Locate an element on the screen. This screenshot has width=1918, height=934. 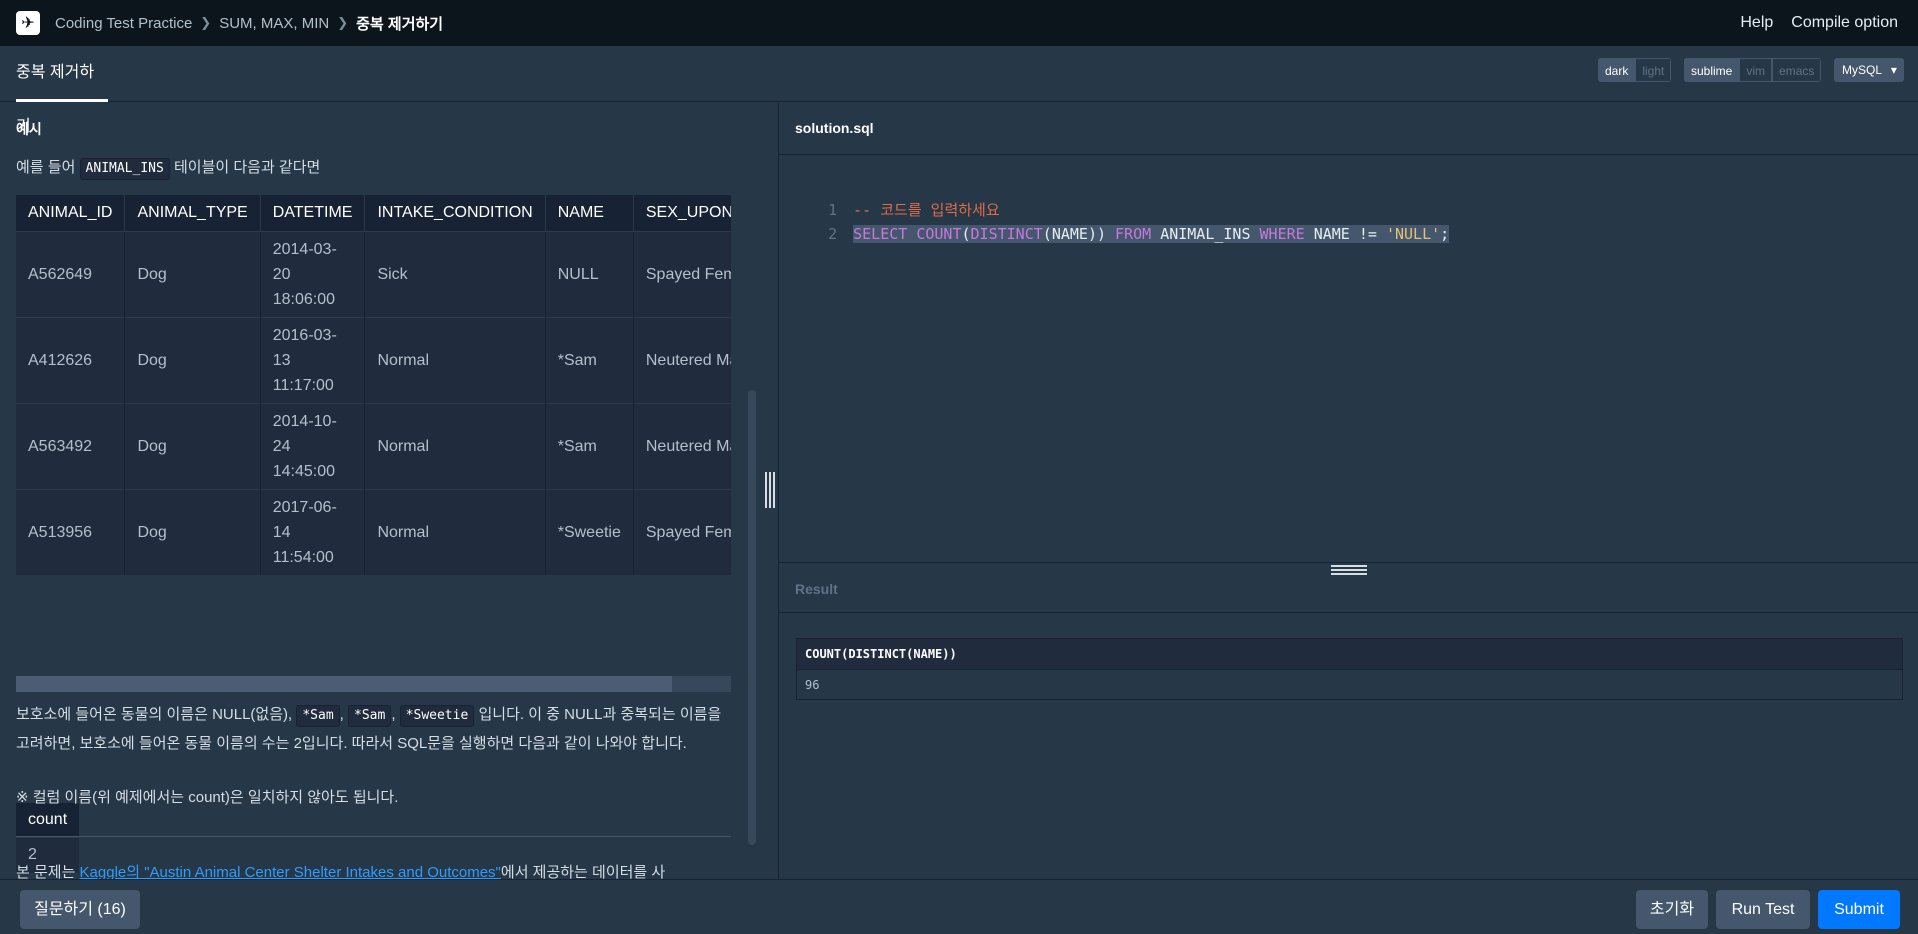
keymap-toggle: sublime vim emacs is located at coordinates (1753, 70).